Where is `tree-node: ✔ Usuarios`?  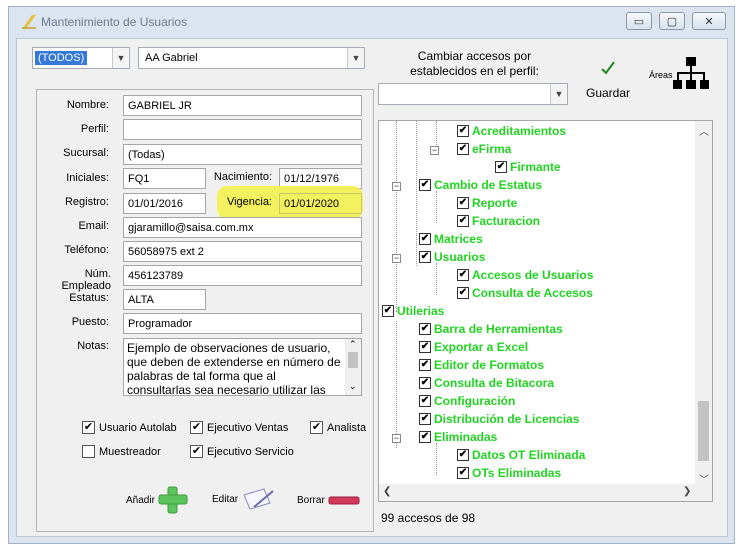
tree-node: ✔ Usuarios is located at coordinates (452, 257).